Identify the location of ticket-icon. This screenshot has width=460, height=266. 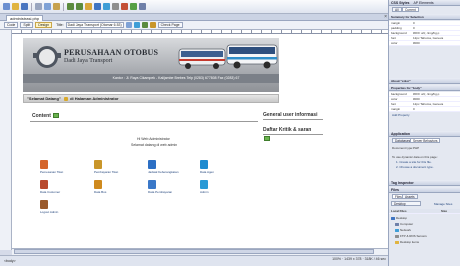
(44, 164).